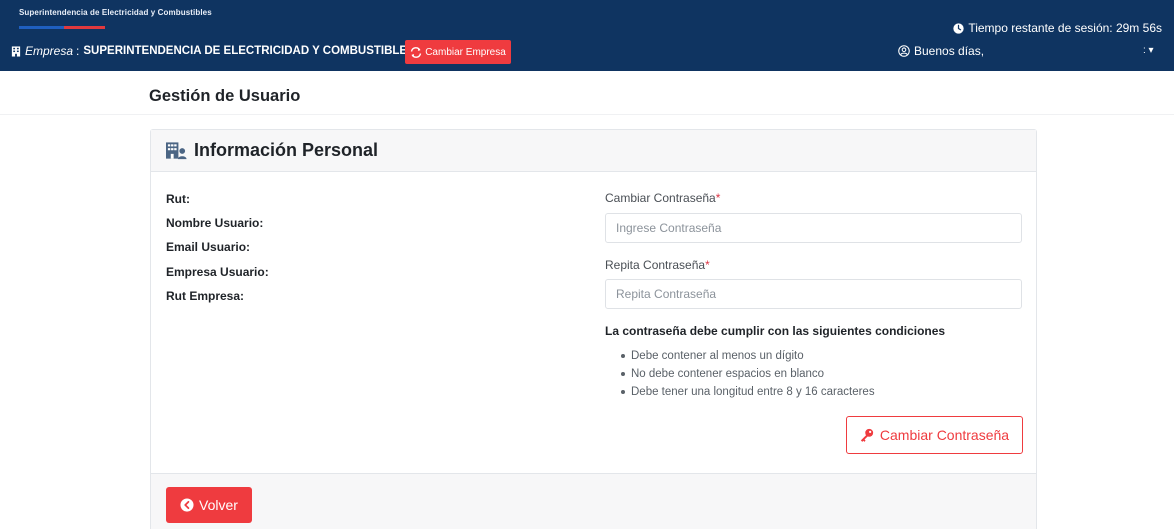 This screenshot has height=529, width=1174. What do you see at coordinates (1148, 50) in the screenshot?
I see `user-menu-toggle: : ▾` at bounding box center [1148, 50].